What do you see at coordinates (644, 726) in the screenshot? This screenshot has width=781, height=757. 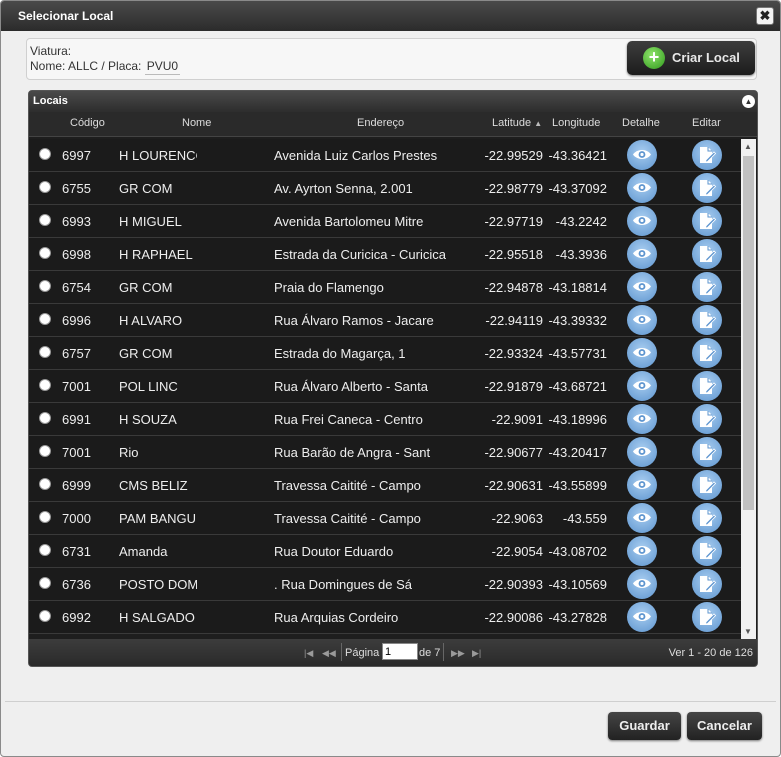 I see `guardar-button: Guardar` at bounding box center [644, 726].